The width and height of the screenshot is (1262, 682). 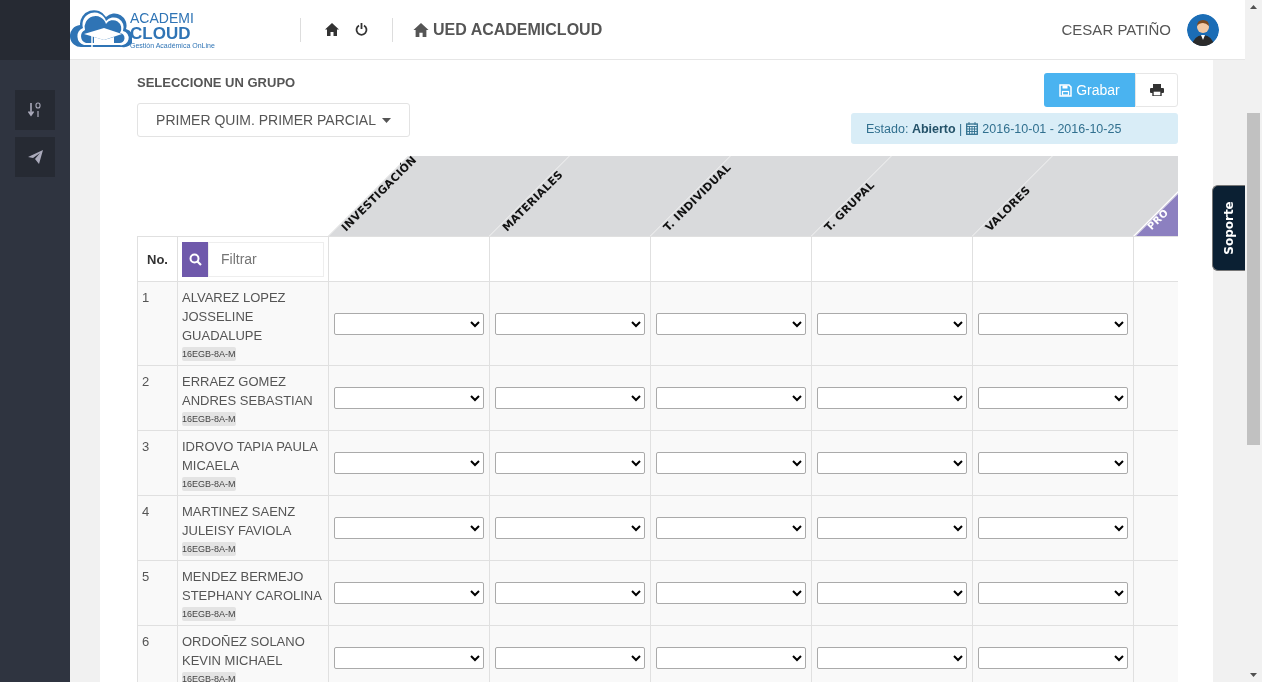 I want to click on search-icon, so click(x=195, y=259).